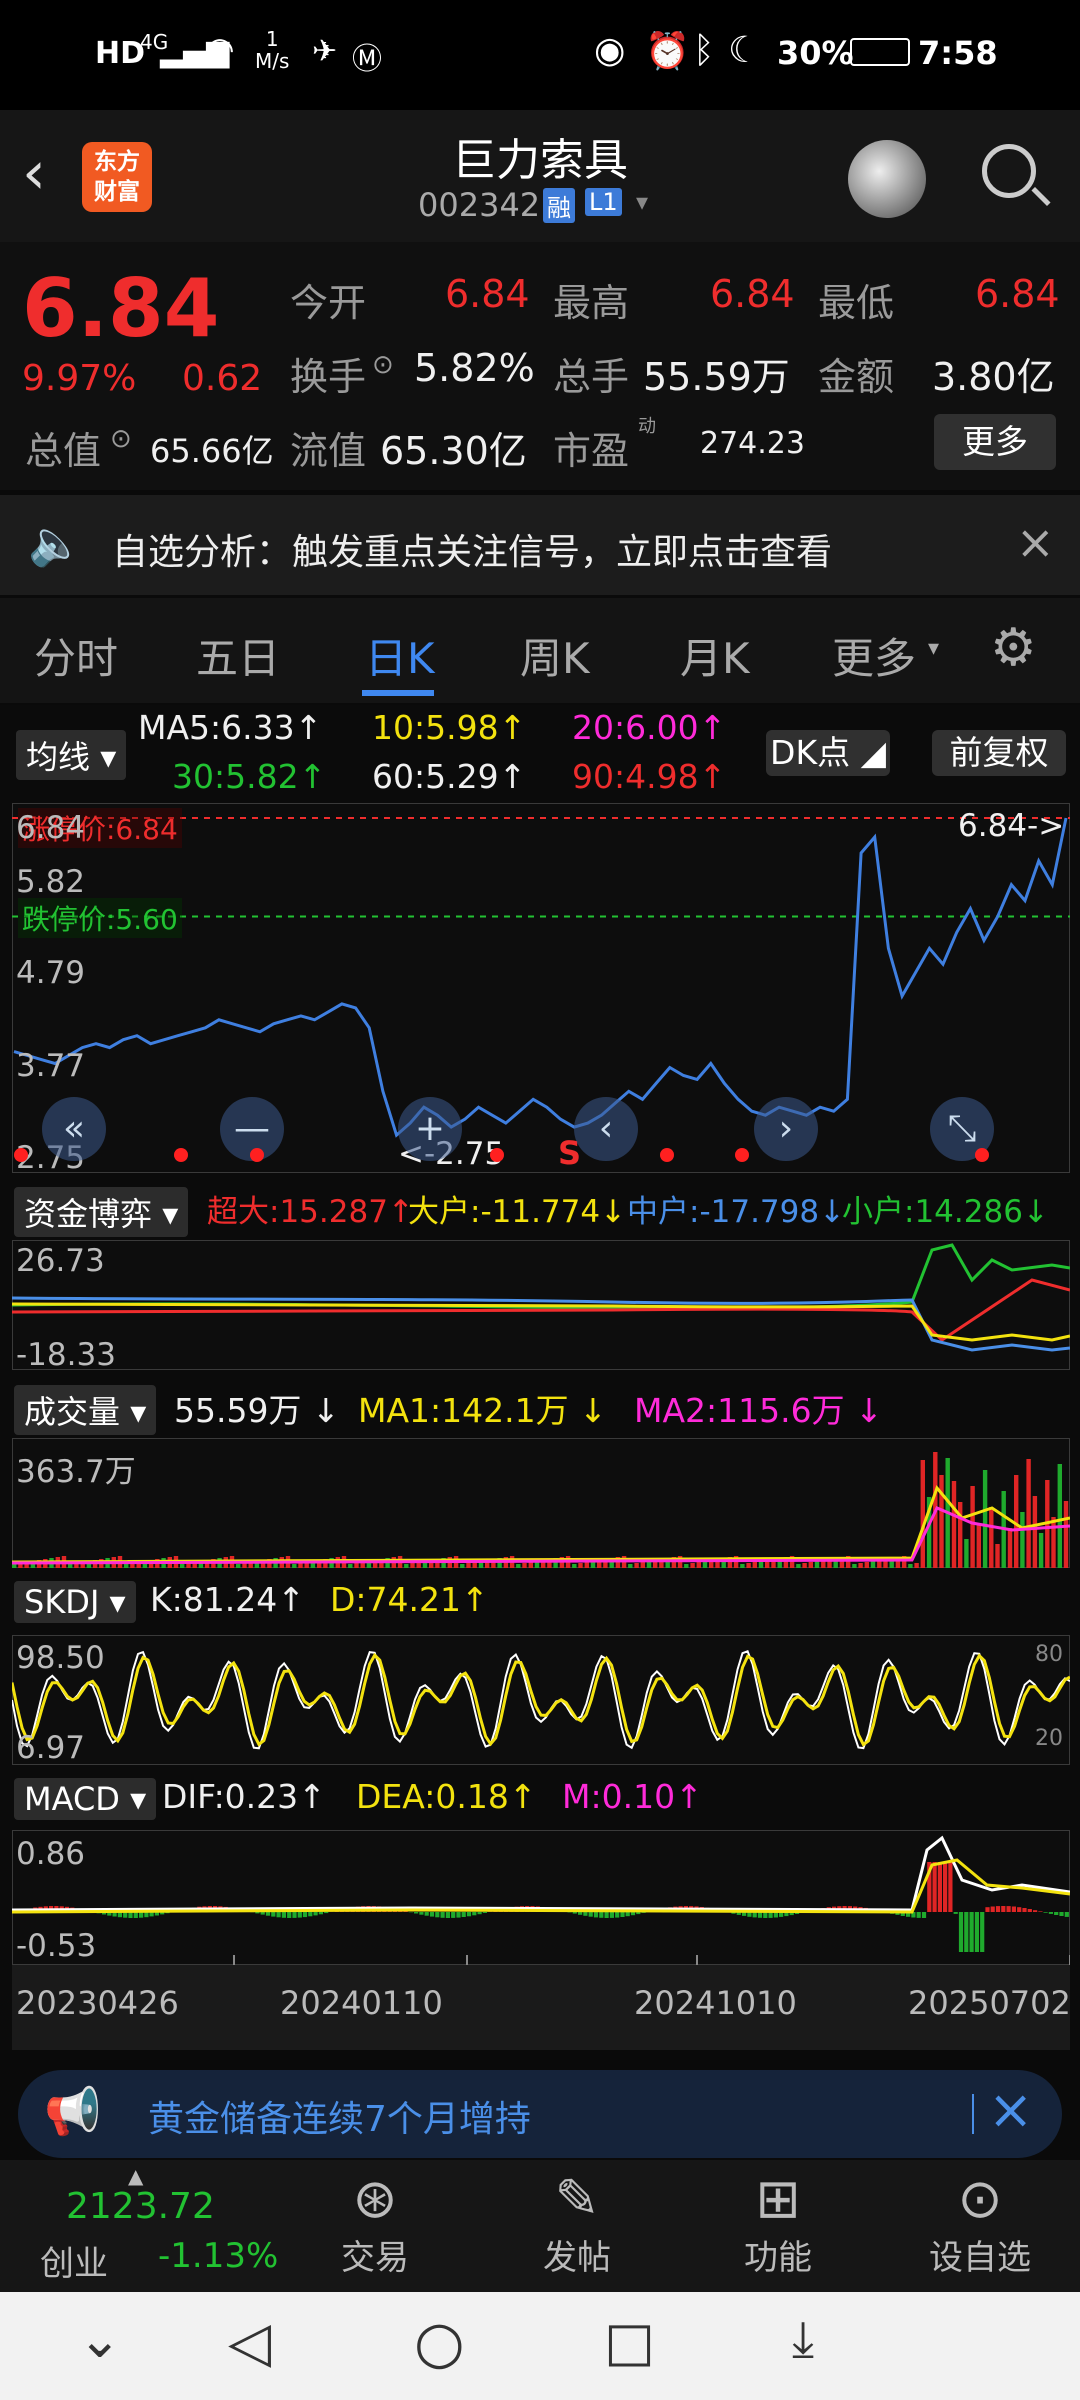 The image size is (1080, 2400). Describe the element at coordinates (758, 1410) in the screenshot. I see `volume-ma2: MA2:115.6万 ↓` at that location.